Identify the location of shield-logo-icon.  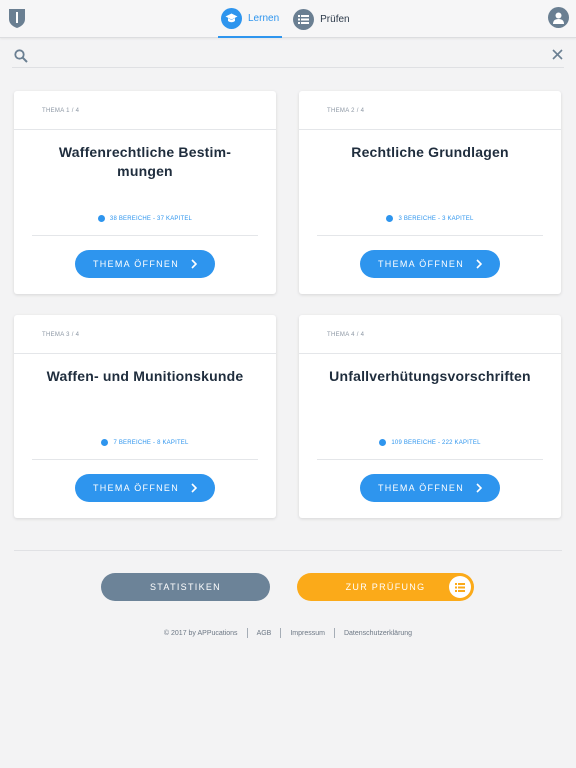
(17, 18).